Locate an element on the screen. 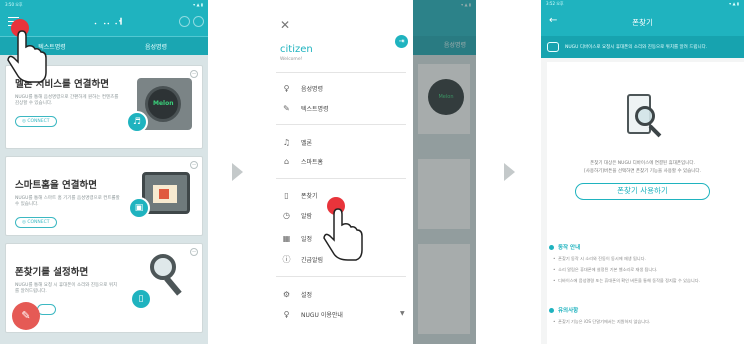 The width and height of the screenshot is (744, 344). app-bar: 3:52 오후 ▾ ▲ ▮ ← 폰찾기 is located at coordinates (642, 18).